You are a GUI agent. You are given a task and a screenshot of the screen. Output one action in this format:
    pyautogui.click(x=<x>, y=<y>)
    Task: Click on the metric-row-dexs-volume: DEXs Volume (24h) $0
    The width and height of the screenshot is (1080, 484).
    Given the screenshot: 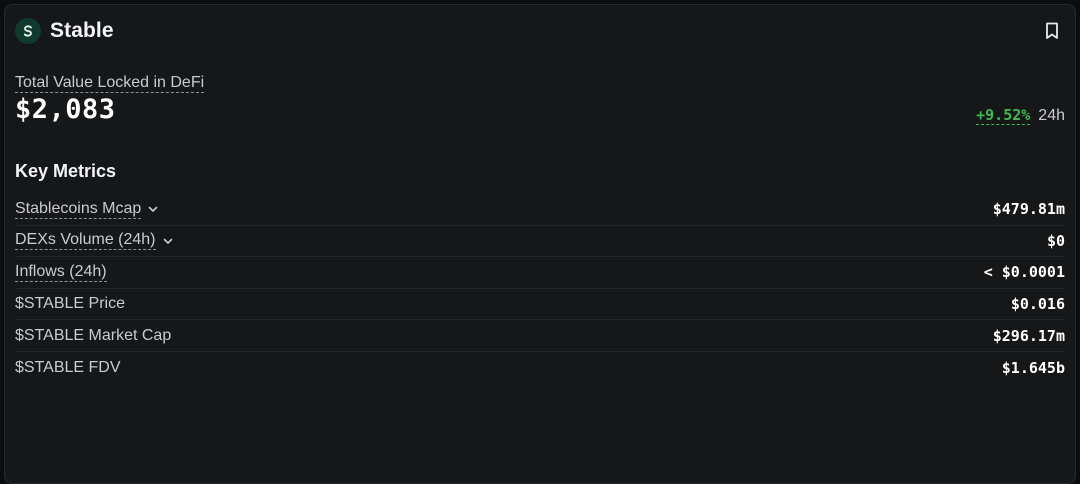 What is the action you would take?
    pyautogui.click(x=540, y=242)
    